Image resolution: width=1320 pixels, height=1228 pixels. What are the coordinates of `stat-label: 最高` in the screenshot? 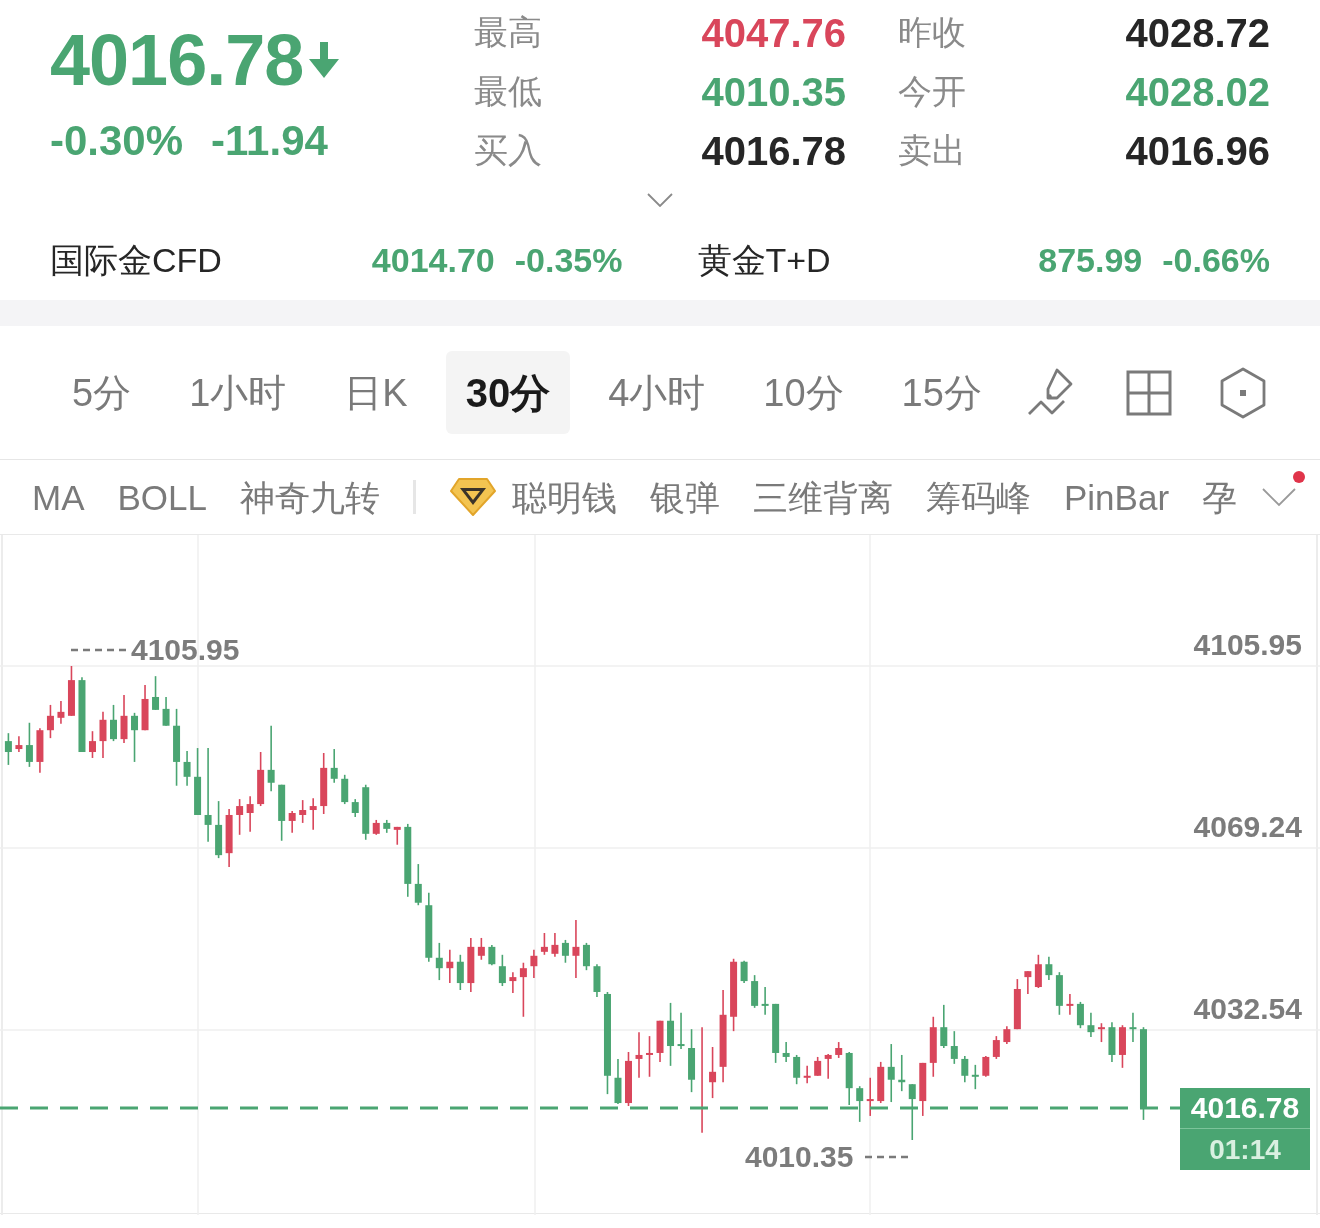 It's located at (508, 31).